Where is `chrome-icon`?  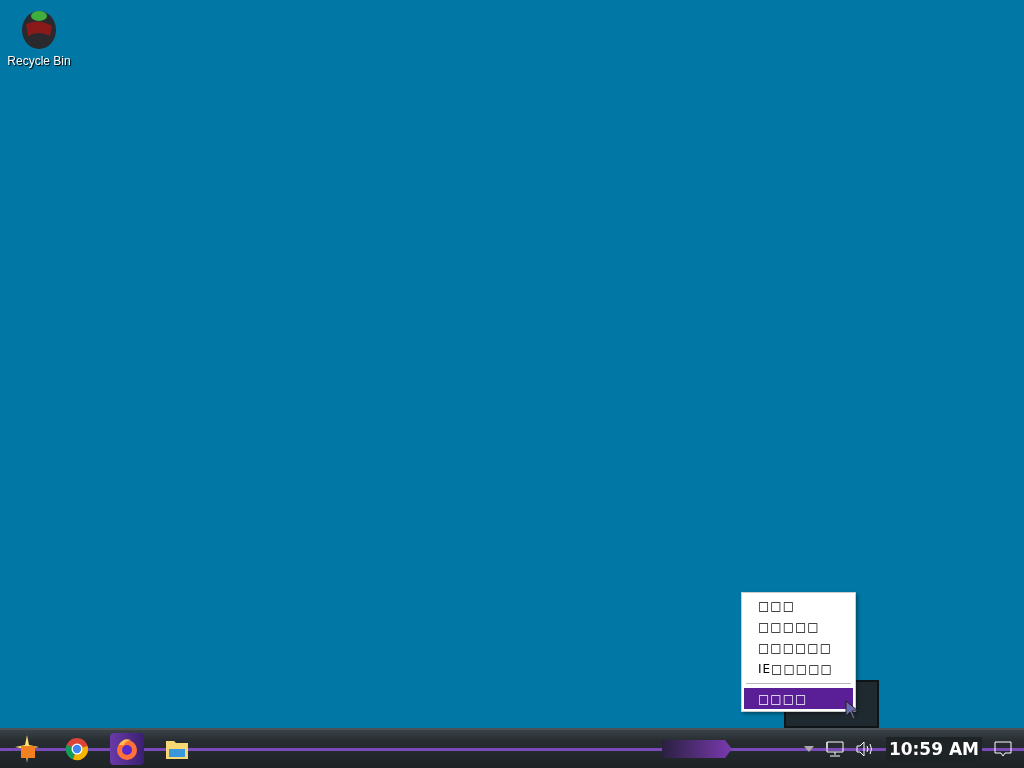 chrome-icon is located at coordinates (77, 749).